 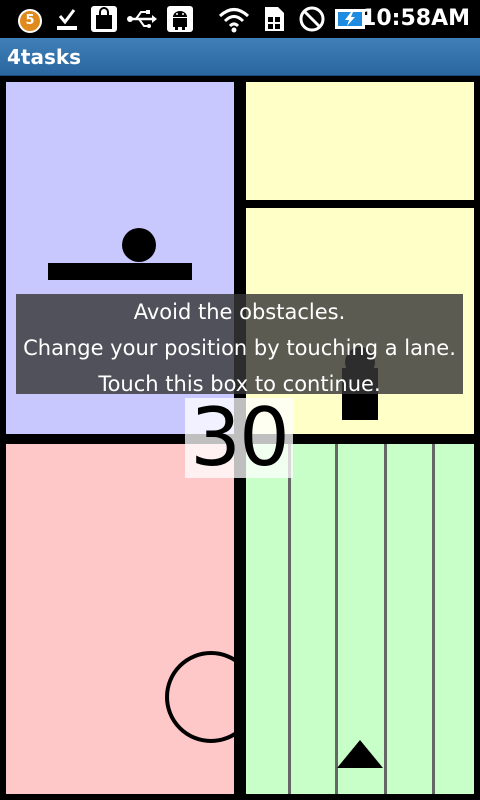 I want to click on wifi-icon, so click(x=234, y=20).